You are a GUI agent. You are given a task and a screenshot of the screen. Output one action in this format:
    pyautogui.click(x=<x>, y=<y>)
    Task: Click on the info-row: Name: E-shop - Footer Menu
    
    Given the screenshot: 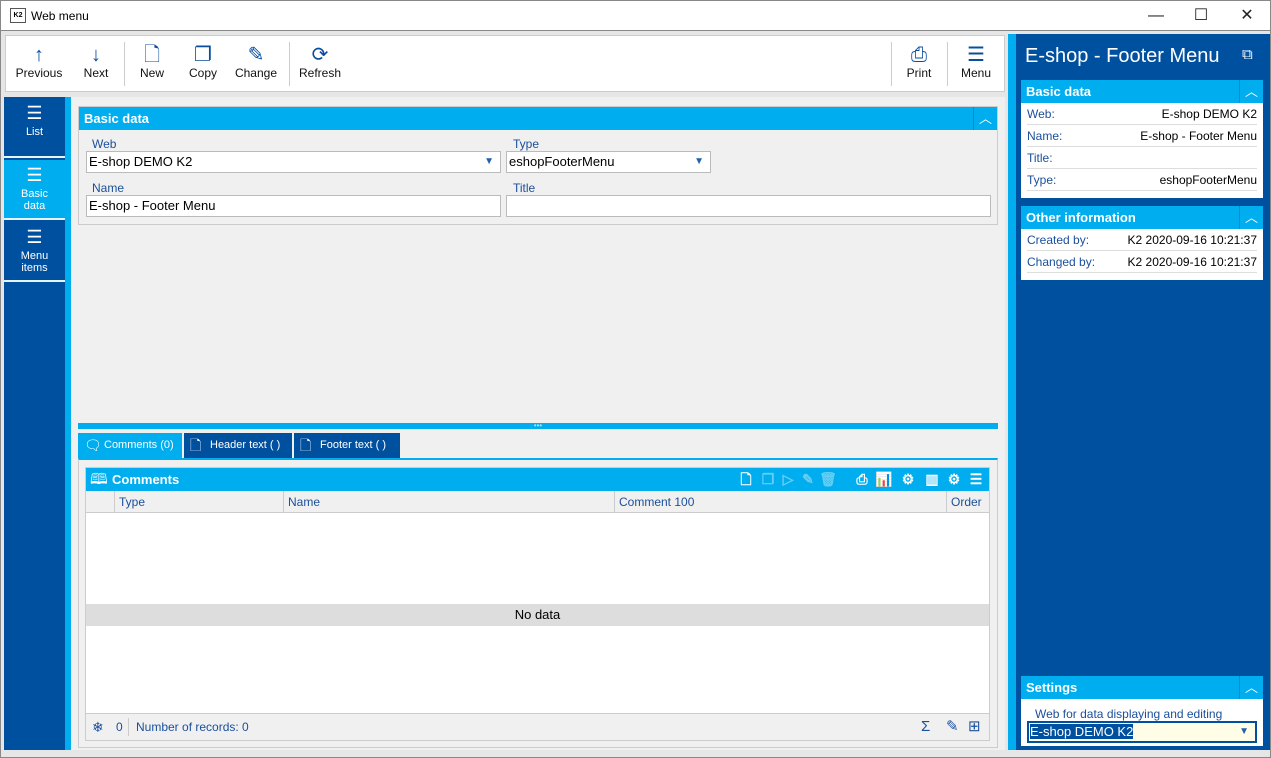 What is the action you would take?
    pyautogui.click(x=1142, y=136)
    